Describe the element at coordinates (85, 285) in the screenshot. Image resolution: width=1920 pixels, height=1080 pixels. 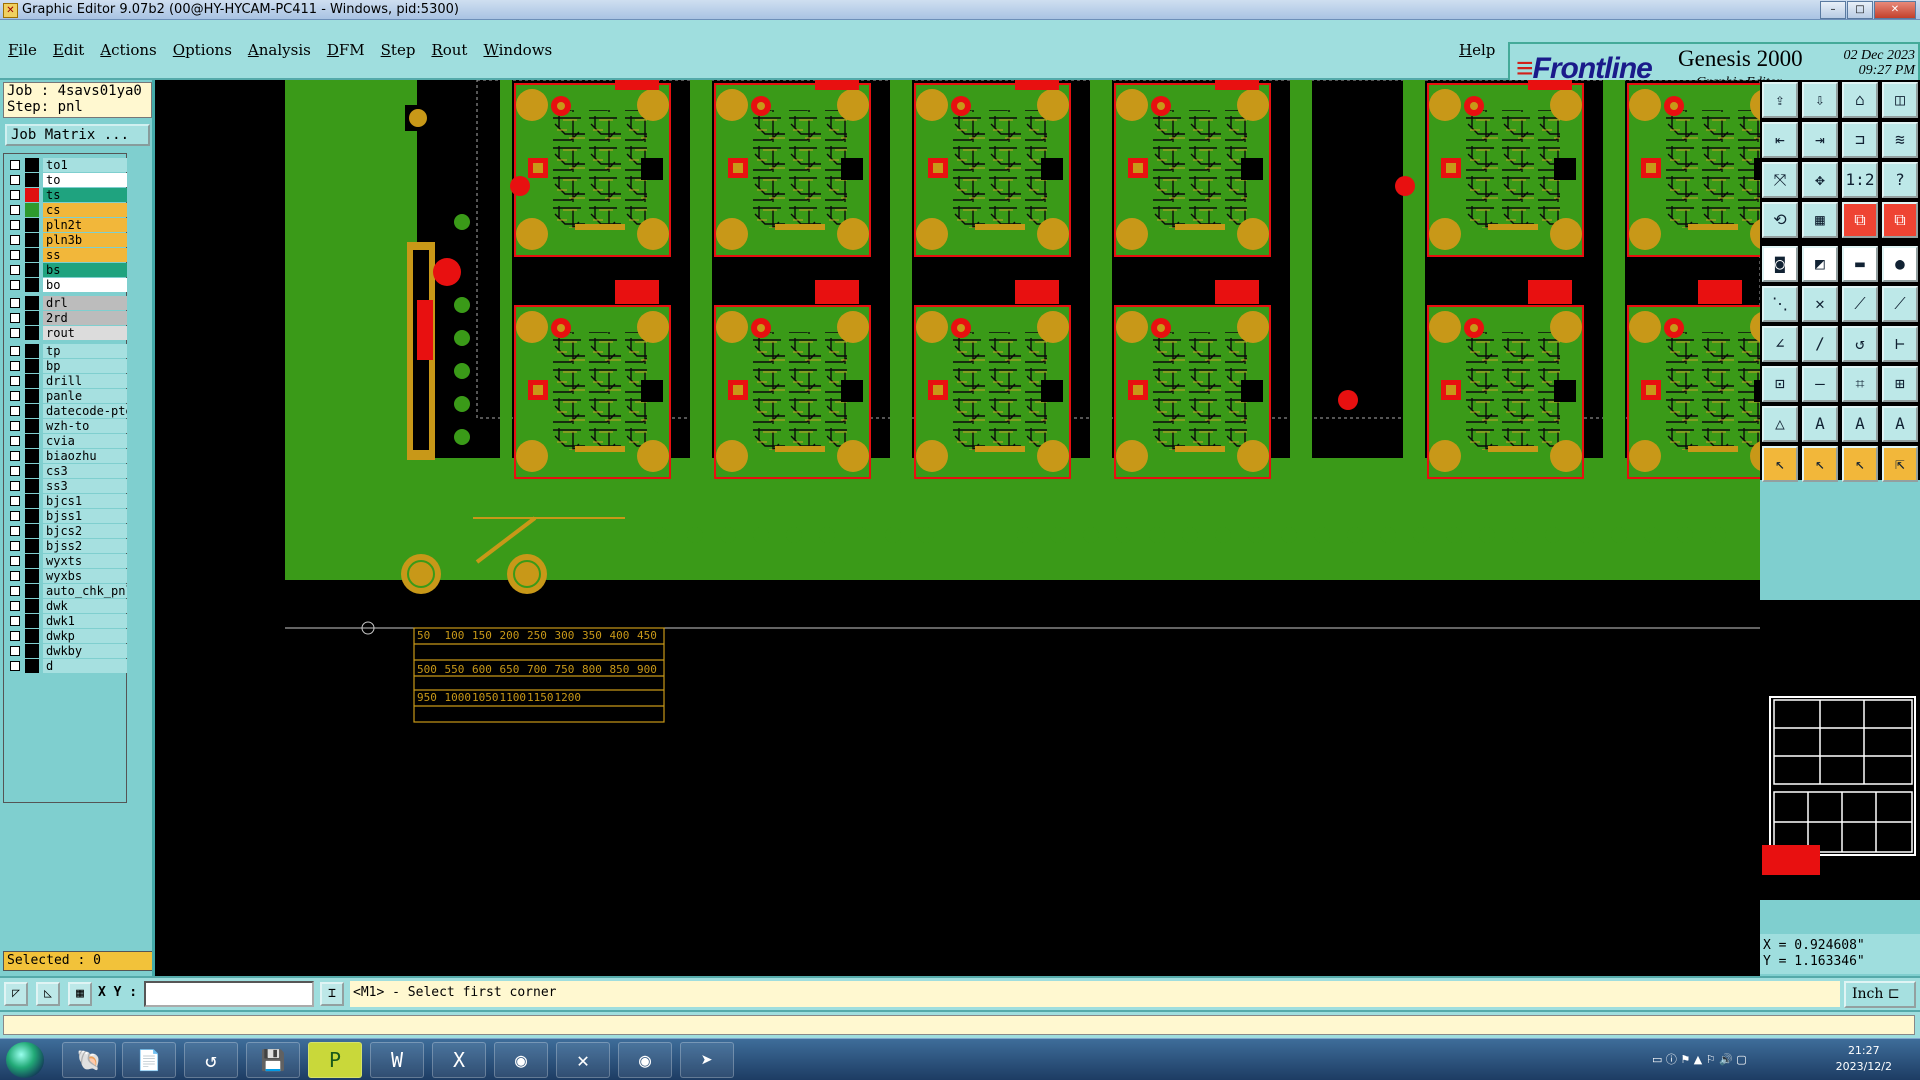
I see `layer-name: bo` at that location.